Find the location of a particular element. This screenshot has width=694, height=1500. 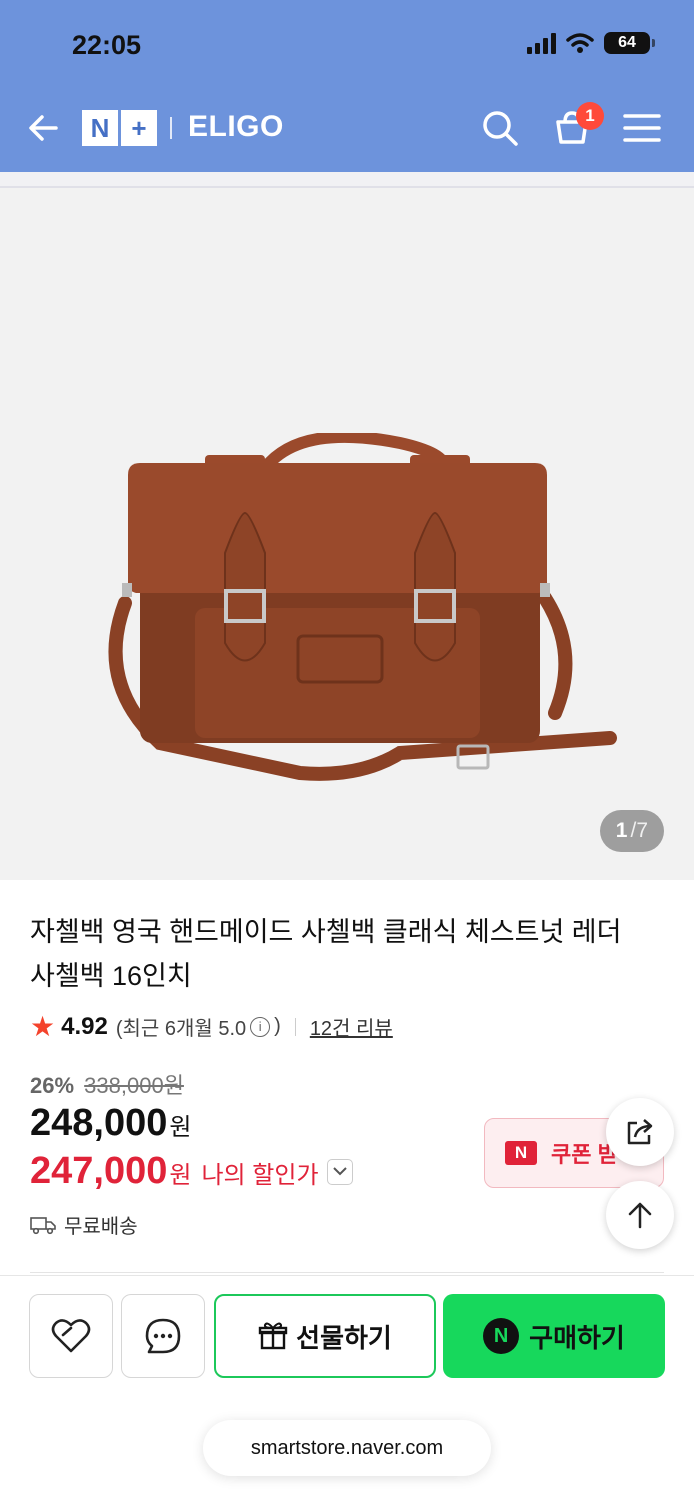

header-separator is located at coordinates (347, 180).